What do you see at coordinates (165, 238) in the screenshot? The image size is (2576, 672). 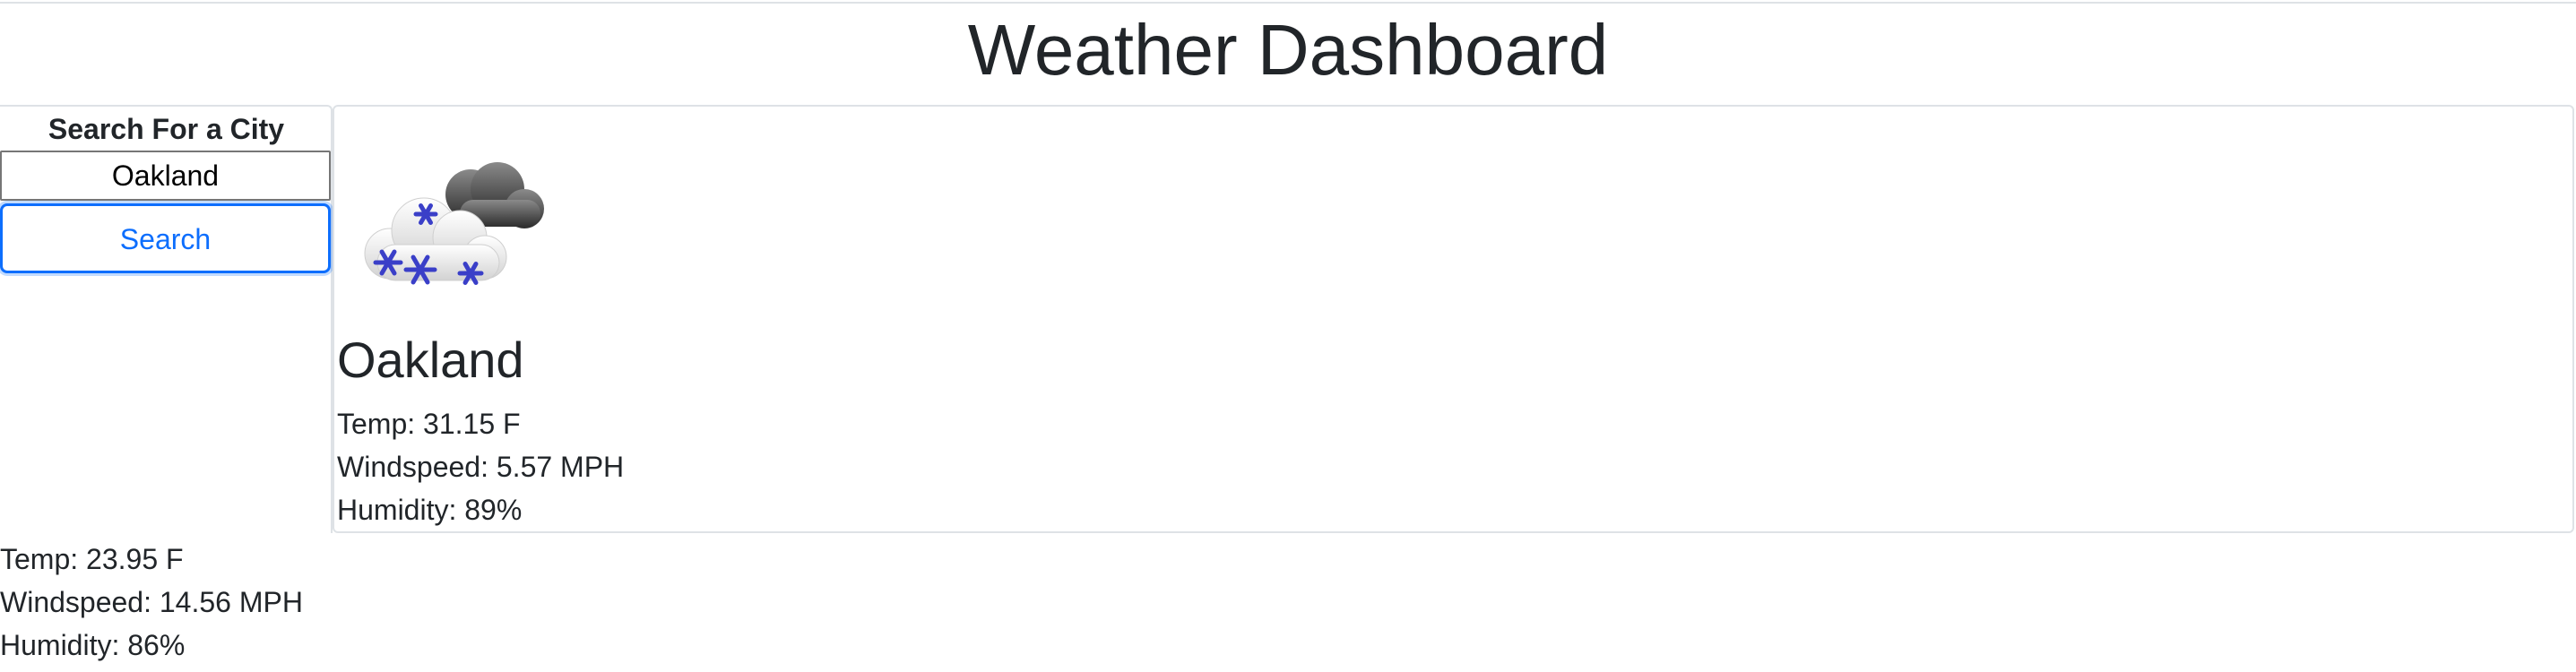 I see `search-button: Search` at bounding box center [165, 238].